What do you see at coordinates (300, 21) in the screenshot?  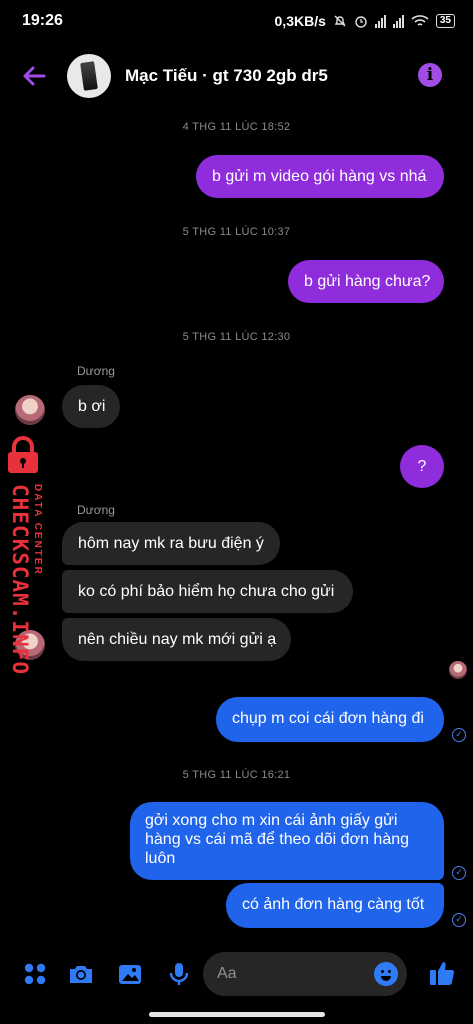 I see `network-speed: 0,3KB/s` at bounding box center [300, 21].